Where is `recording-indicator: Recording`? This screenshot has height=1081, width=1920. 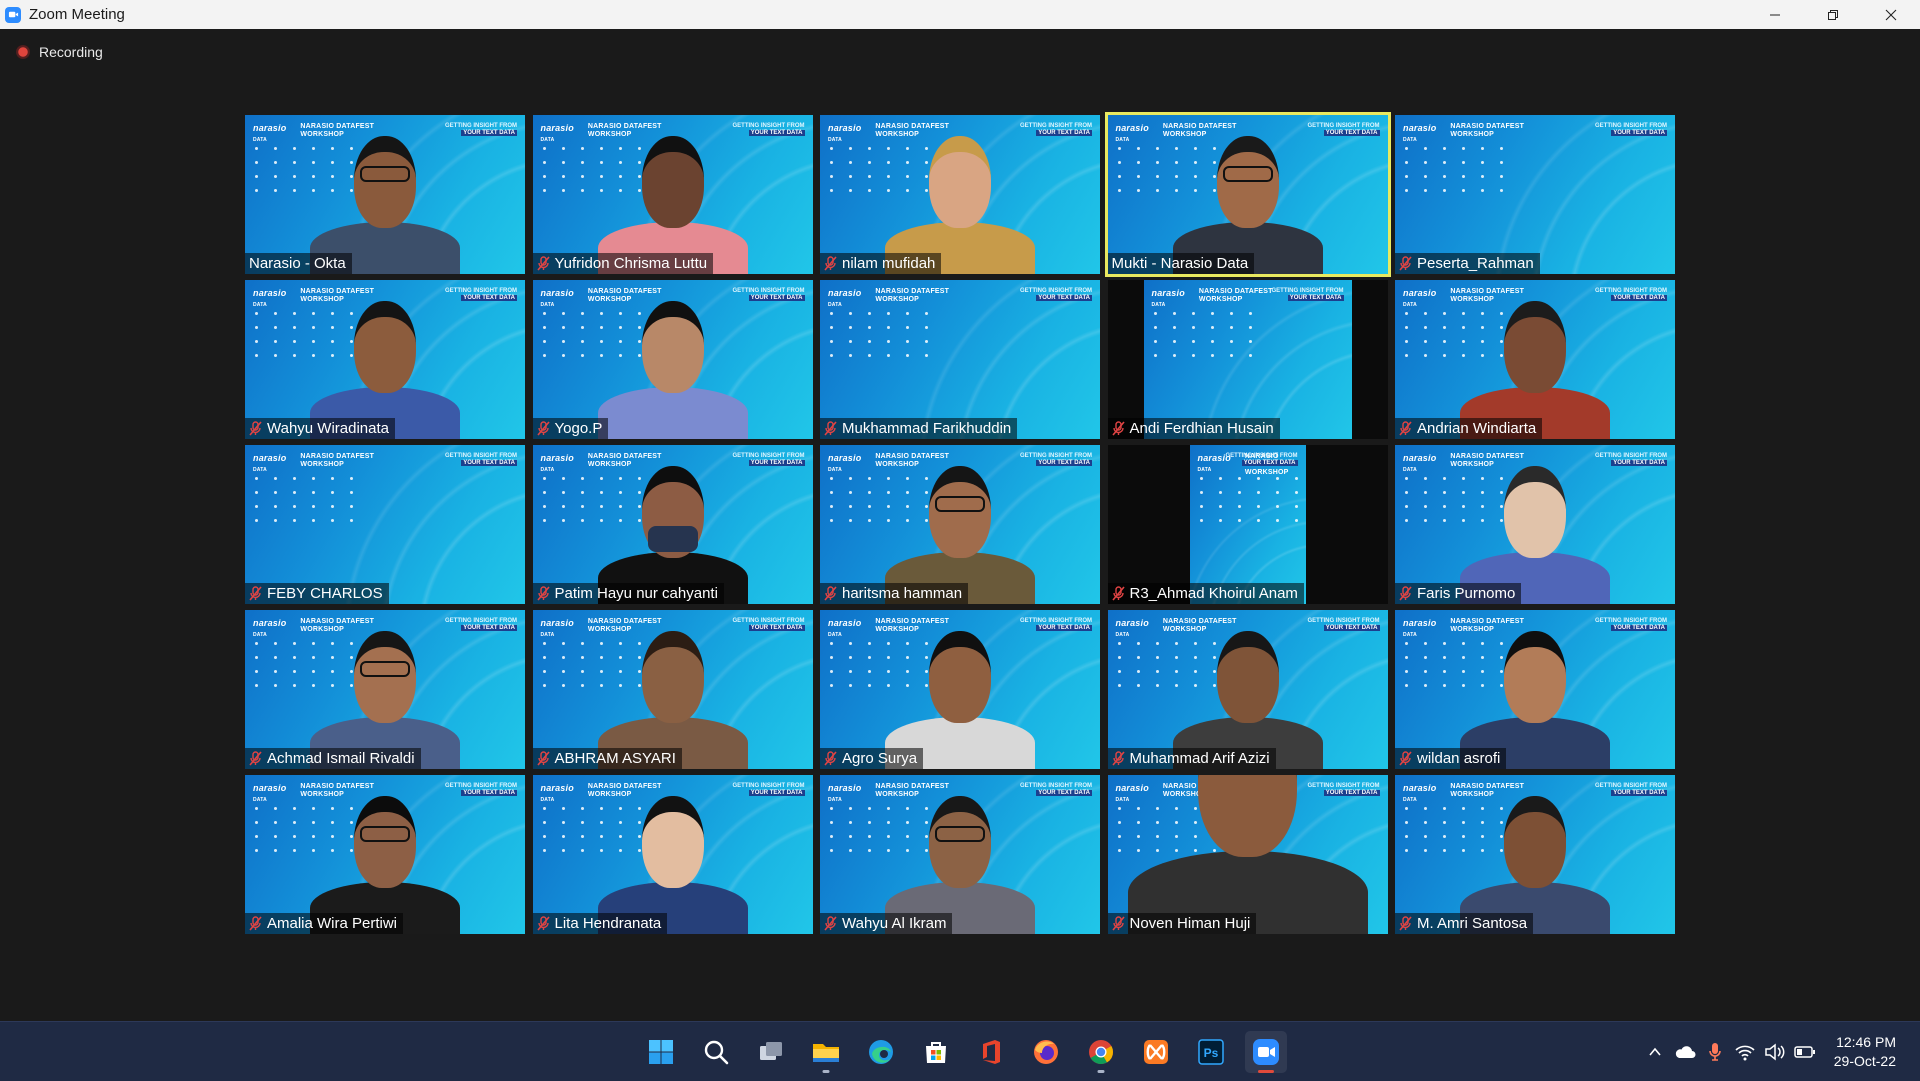
recording-indicator: Recording is located at coordinates (59, 52).